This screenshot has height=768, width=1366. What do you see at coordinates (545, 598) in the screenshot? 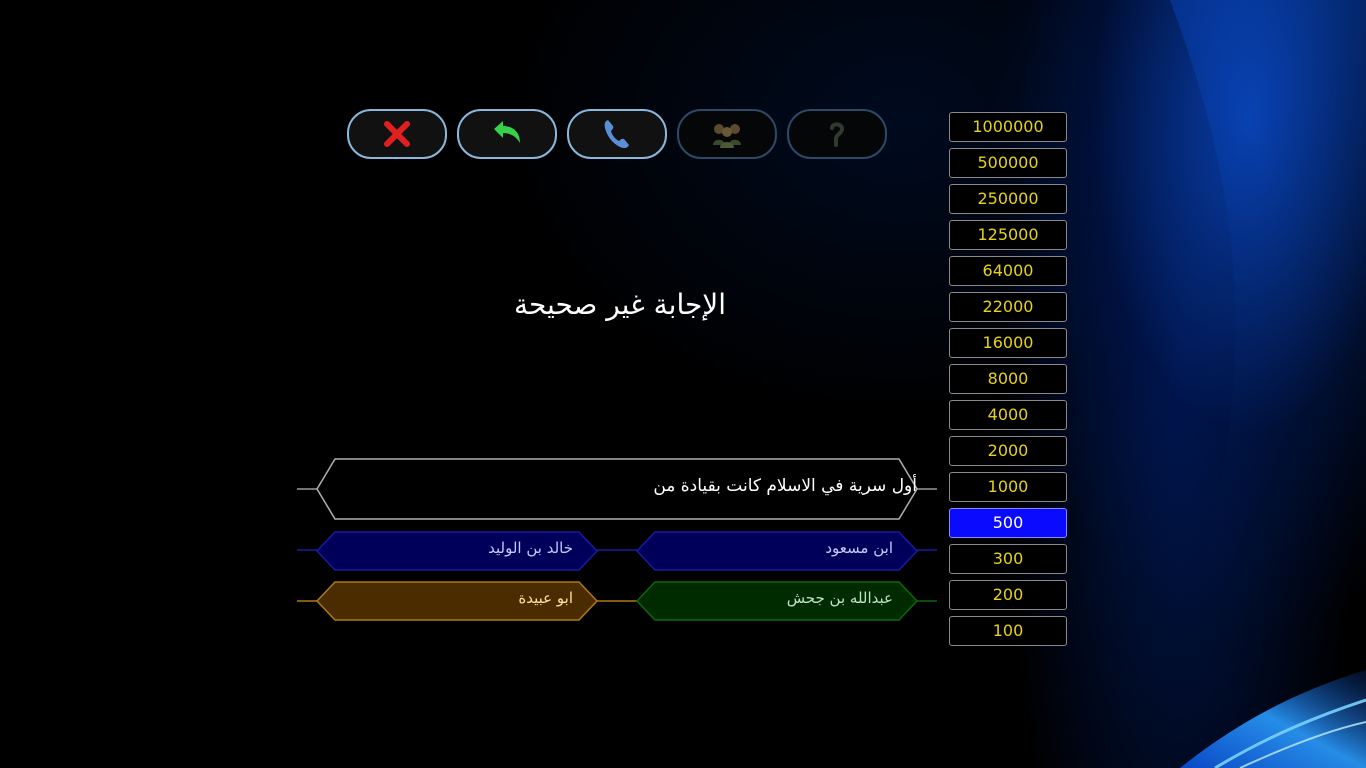
I see `answer-text: ابو عبيدة` at bounding box center [545, 598].